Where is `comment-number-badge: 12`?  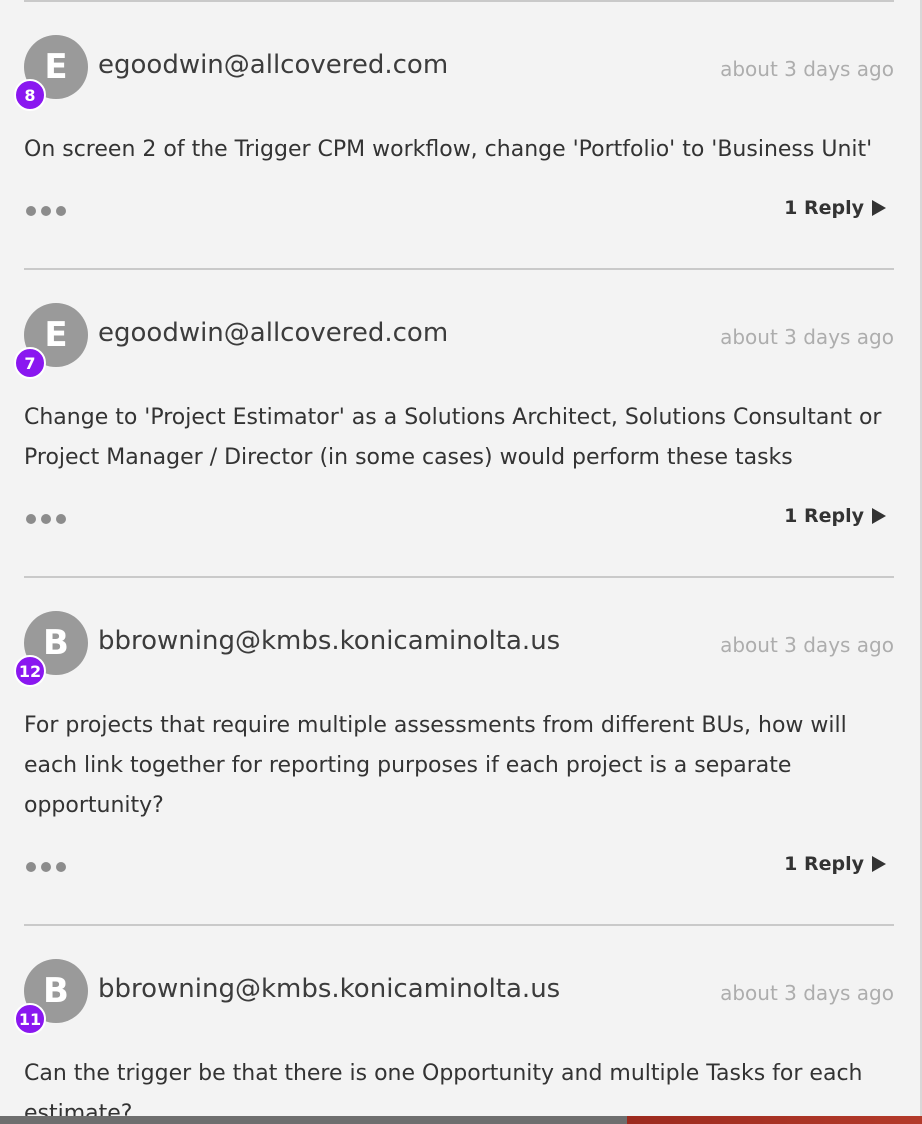 comment-number-badge: 12 is located at coordinates (30, 671).